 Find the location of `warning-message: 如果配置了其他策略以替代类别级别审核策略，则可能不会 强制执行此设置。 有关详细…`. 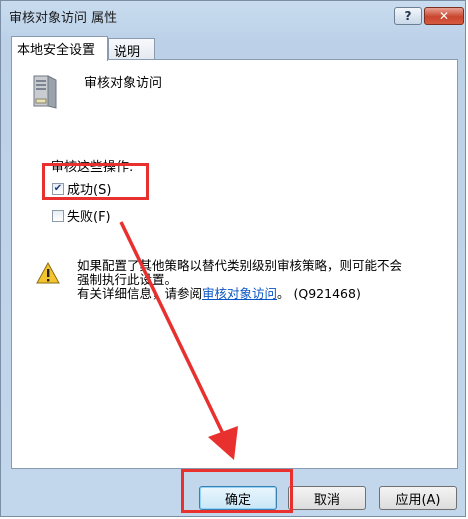

warning-message: 如果配置了其他策略以替代类别级别审核策略，则可能不会 强制执行此设置。 有关详细… is located at coordinates (259, 280).